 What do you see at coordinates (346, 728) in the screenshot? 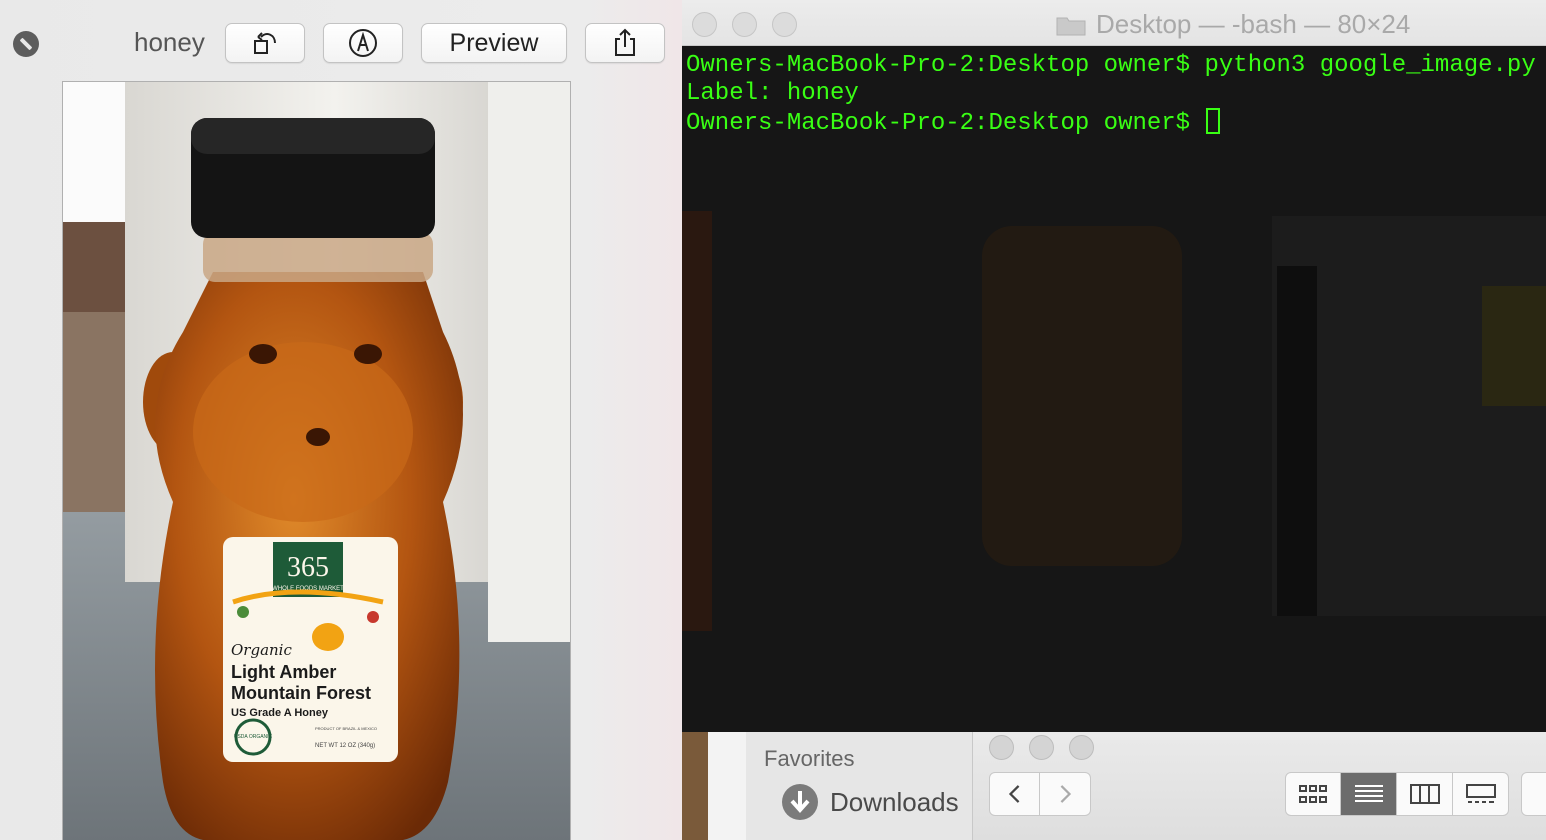
I see `label-origin: PRODUCT OF BRAZIL & MEXICO` at bounding box center [346, 728].